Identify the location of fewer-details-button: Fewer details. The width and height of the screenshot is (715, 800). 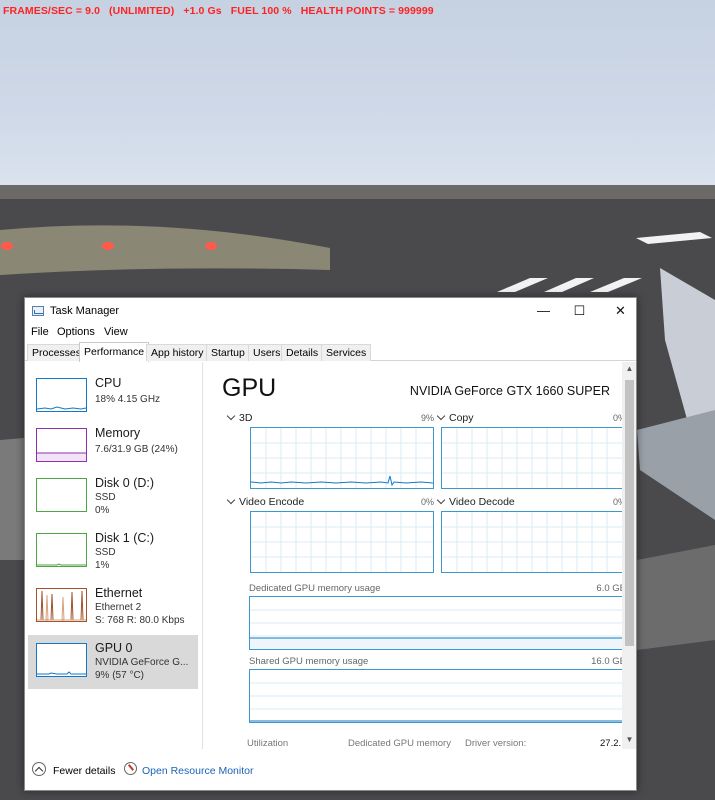
(84, 771).